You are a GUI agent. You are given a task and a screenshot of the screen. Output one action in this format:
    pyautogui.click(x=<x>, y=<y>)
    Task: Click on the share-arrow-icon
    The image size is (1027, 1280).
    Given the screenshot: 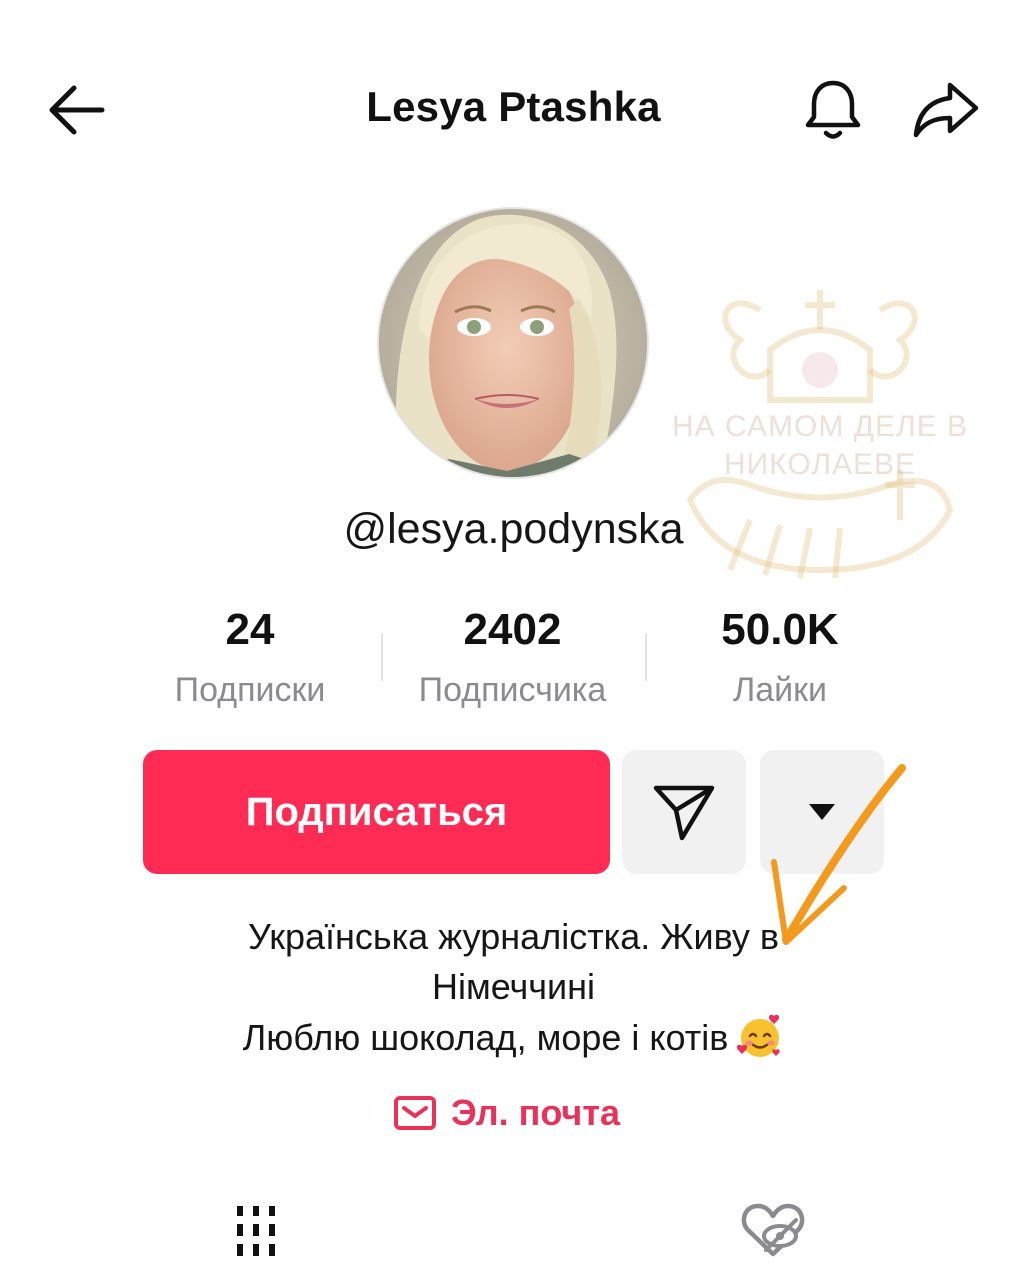 What is the action you would take?
    pyautogui.click(x=946, y=110)
    